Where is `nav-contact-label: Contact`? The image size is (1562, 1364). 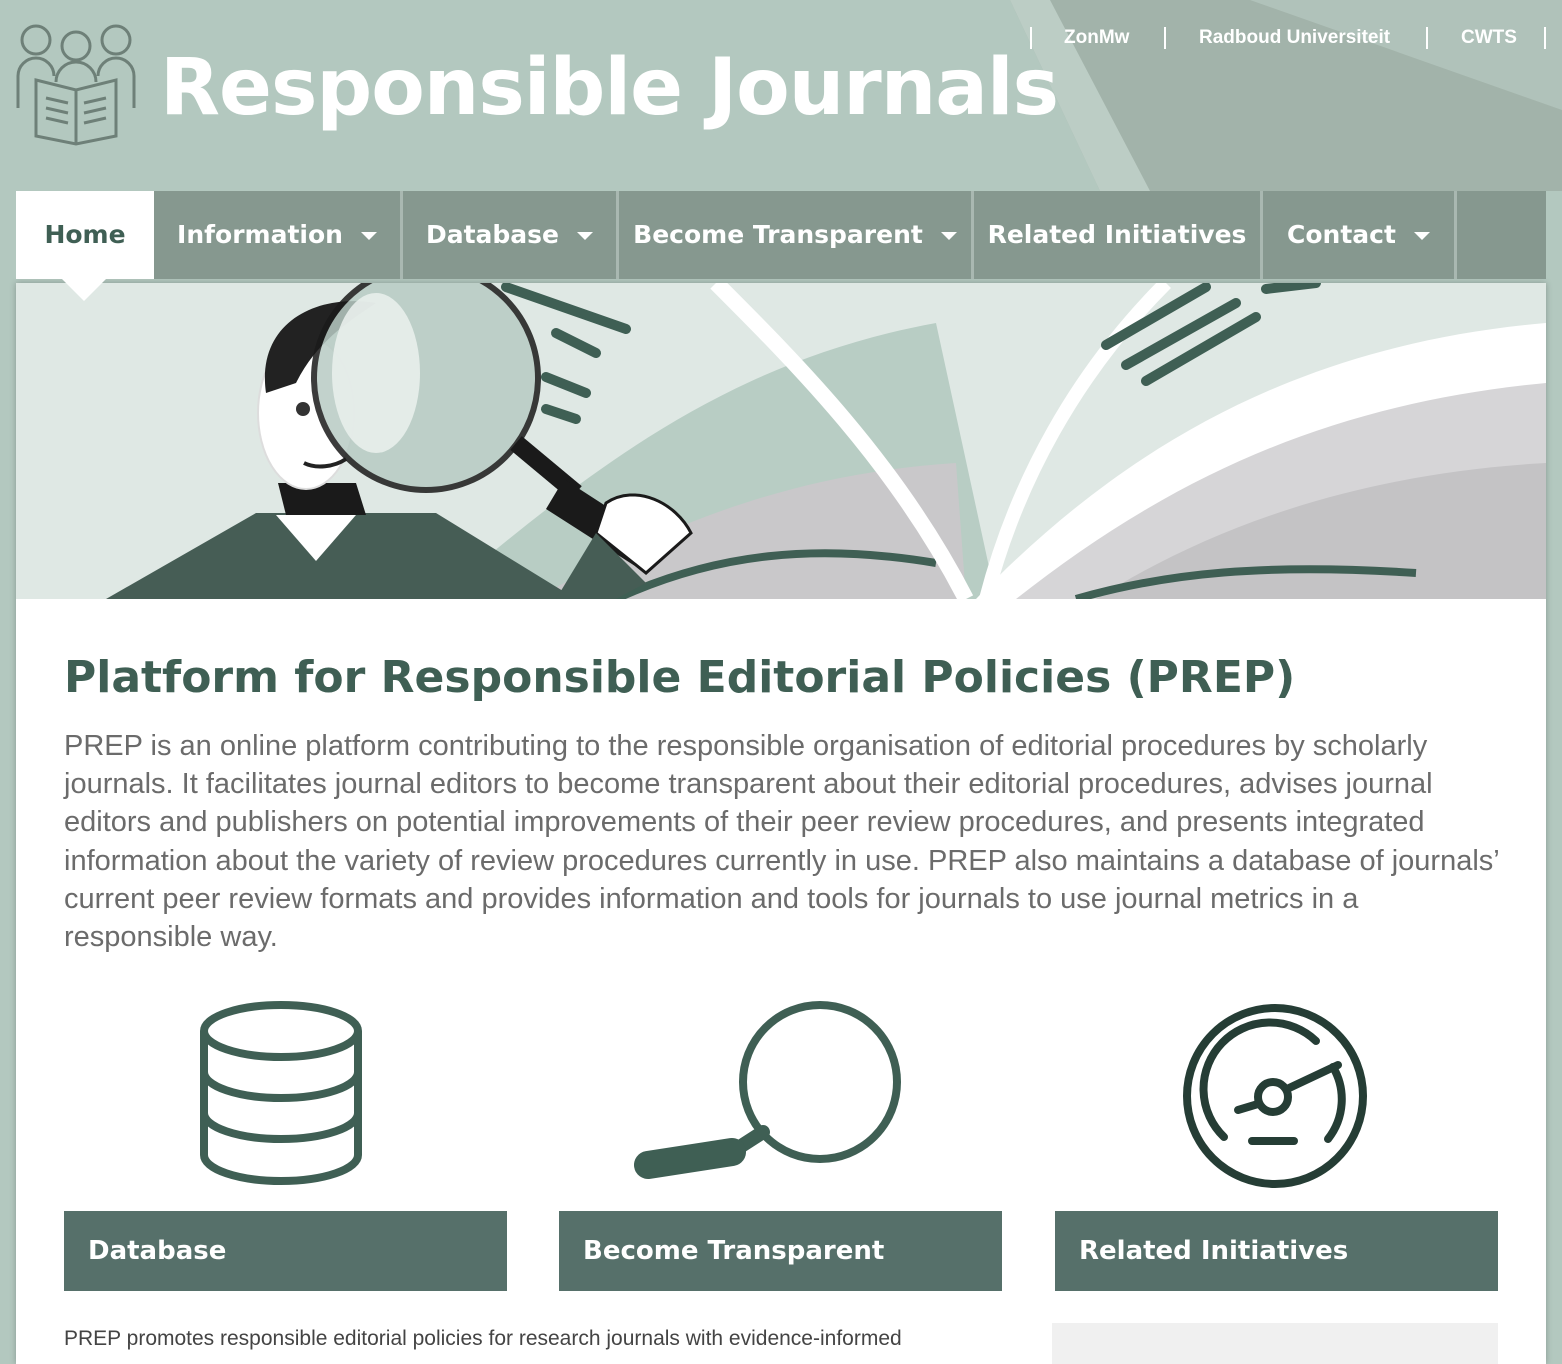 nav-contact-label: Contact is located at coordinates (1341, 234).